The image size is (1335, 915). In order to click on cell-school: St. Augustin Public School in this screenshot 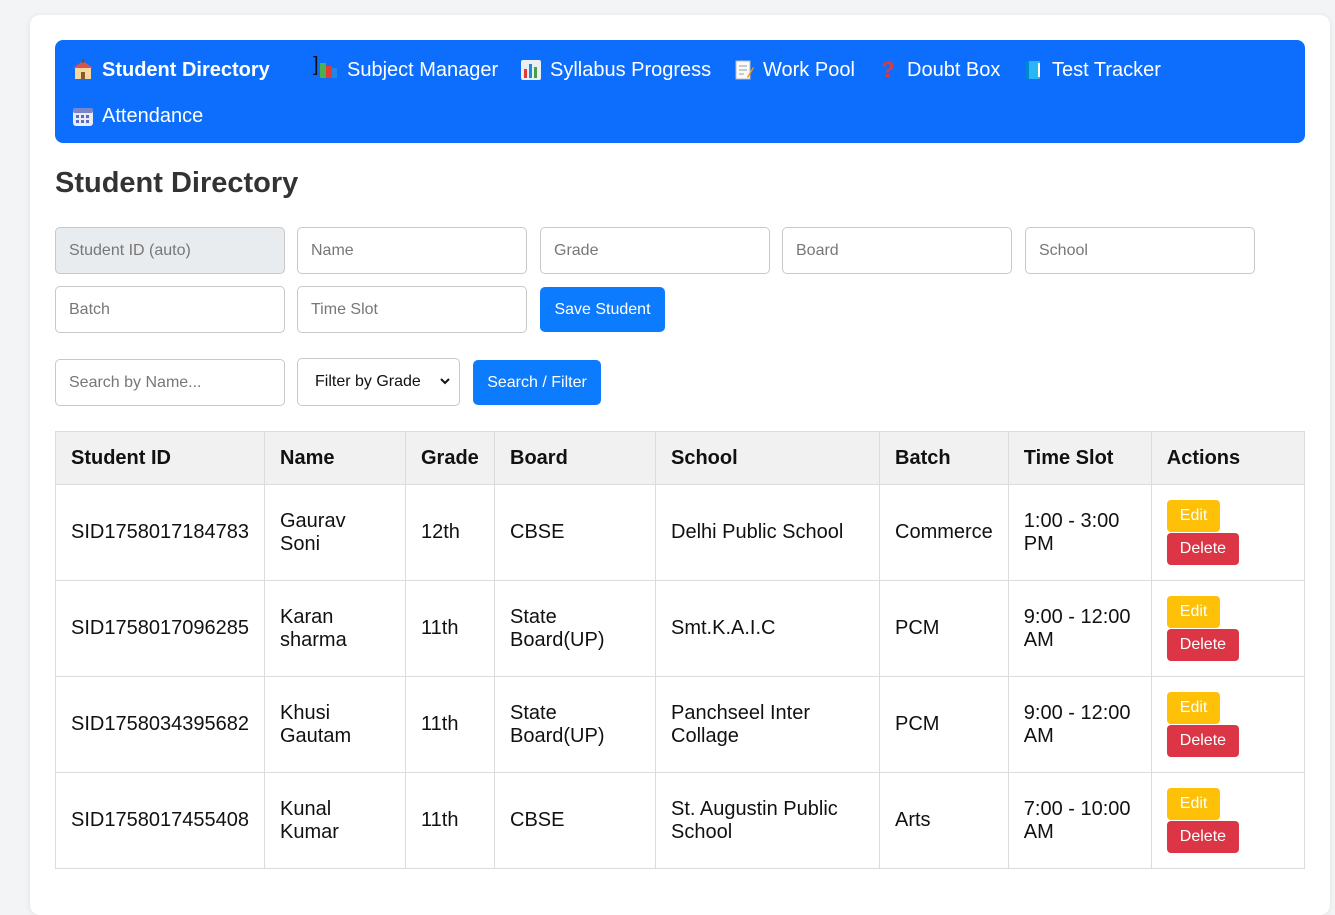, I will do `click(767, 820)`.